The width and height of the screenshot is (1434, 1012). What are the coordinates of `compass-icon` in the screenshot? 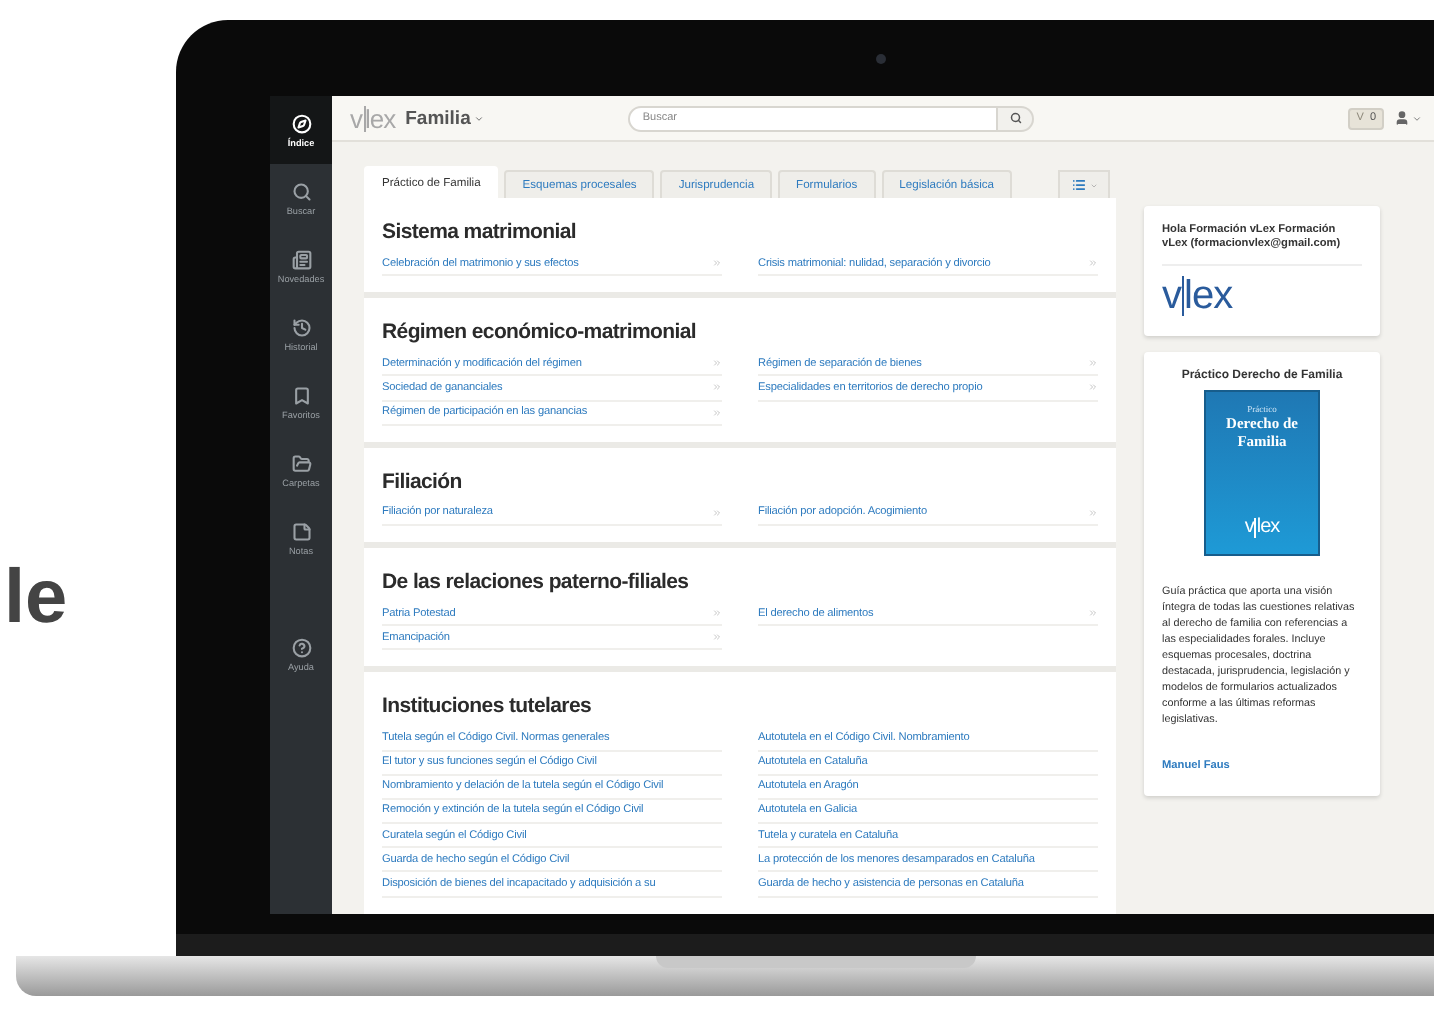 It's located at (301, 123).